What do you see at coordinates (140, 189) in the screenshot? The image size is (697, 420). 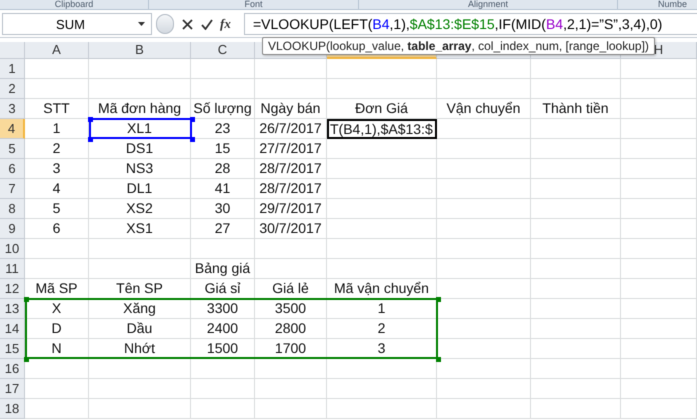 I see `table-cell: DL1` at bounding box center [140, 189].